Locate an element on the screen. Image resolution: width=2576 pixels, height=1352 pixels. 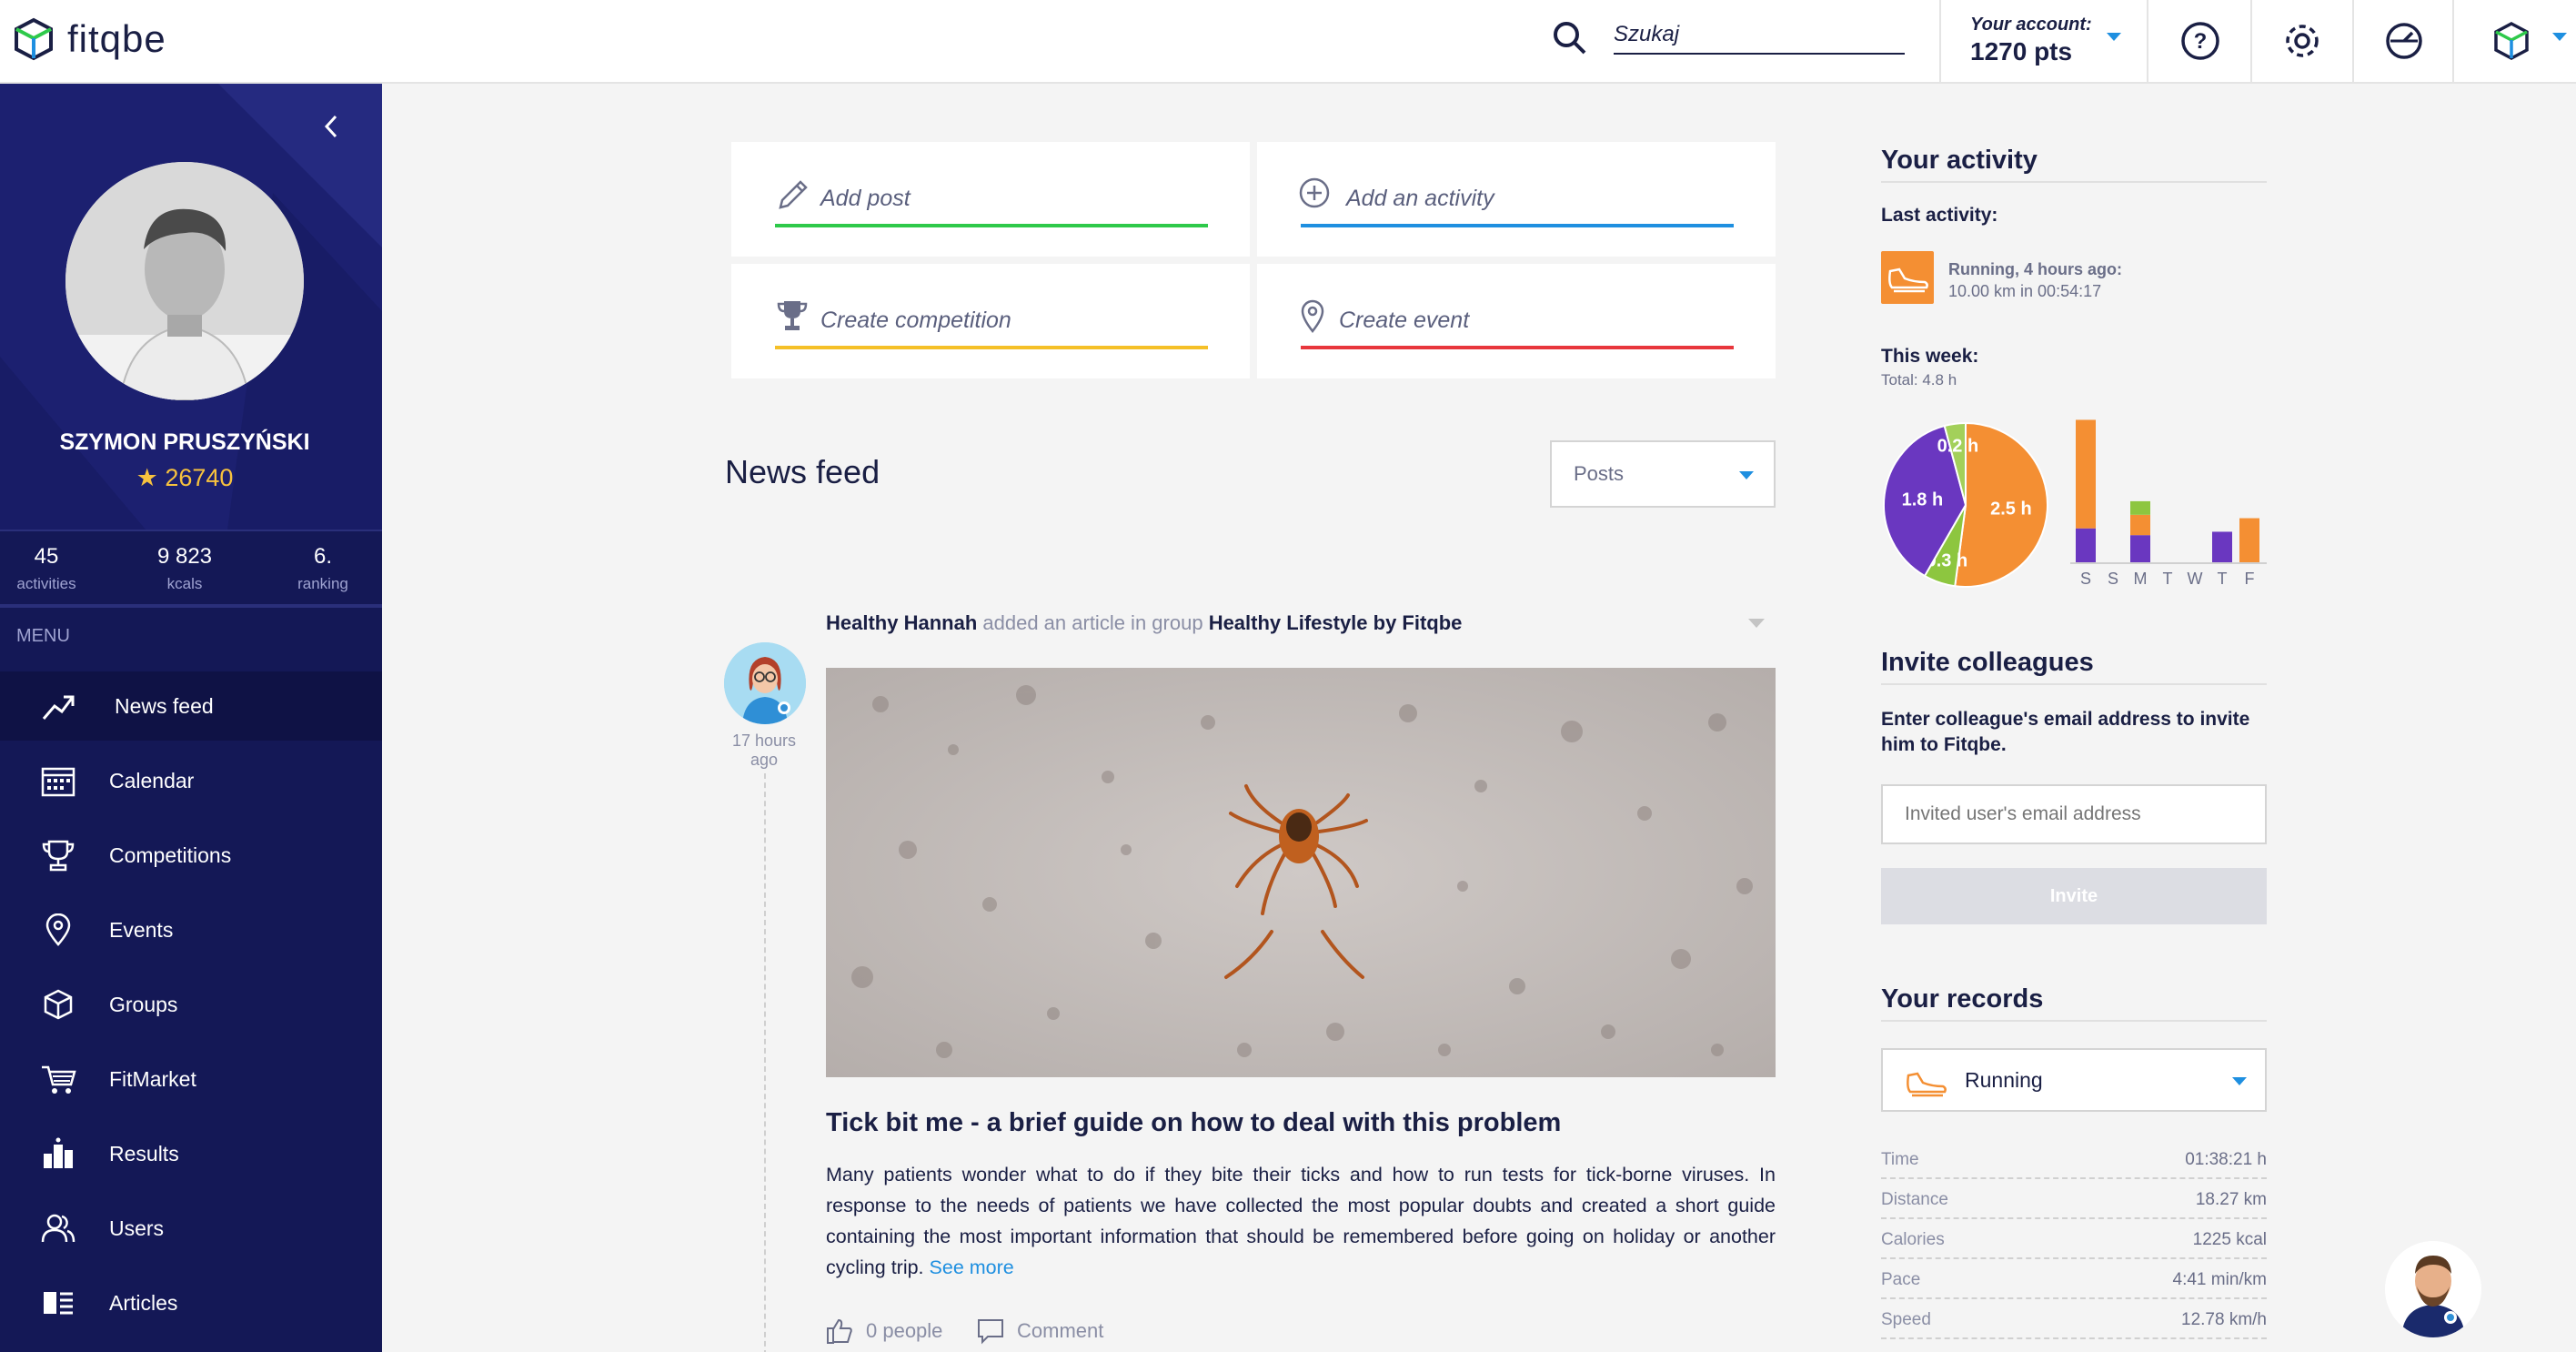
stat-label: kcals is located at coordinates (184, 583).